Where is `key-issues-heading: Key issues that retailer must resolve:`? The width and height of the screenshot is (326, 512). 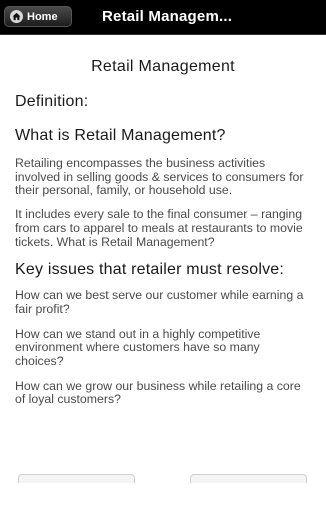
key-issues-heading: Key issues that retailer must resolve: is located at coordinates (150, 270).